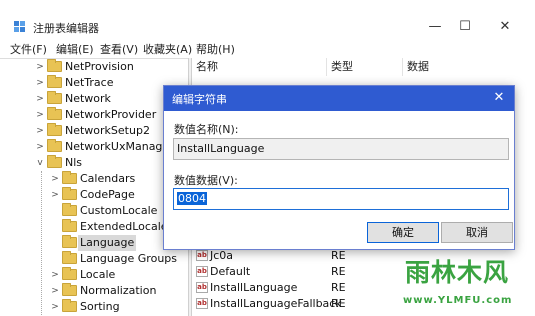  What do you see at coordinates (75, 49) in the screenshot?
I see `menu-edit: 编辑(E)` at bounding box center [75, 49].